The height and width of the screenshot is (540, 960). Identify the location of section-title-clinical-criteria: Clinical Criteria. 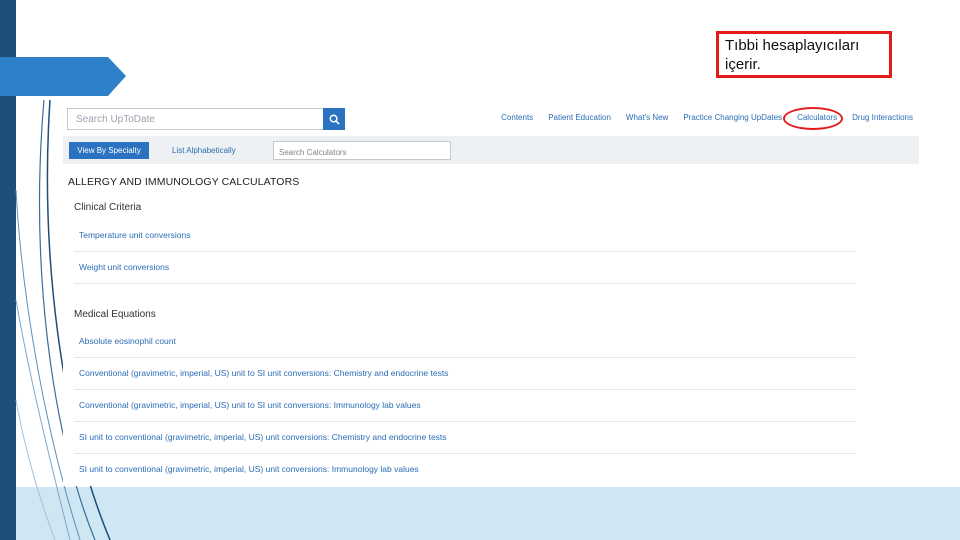
(108, 207).